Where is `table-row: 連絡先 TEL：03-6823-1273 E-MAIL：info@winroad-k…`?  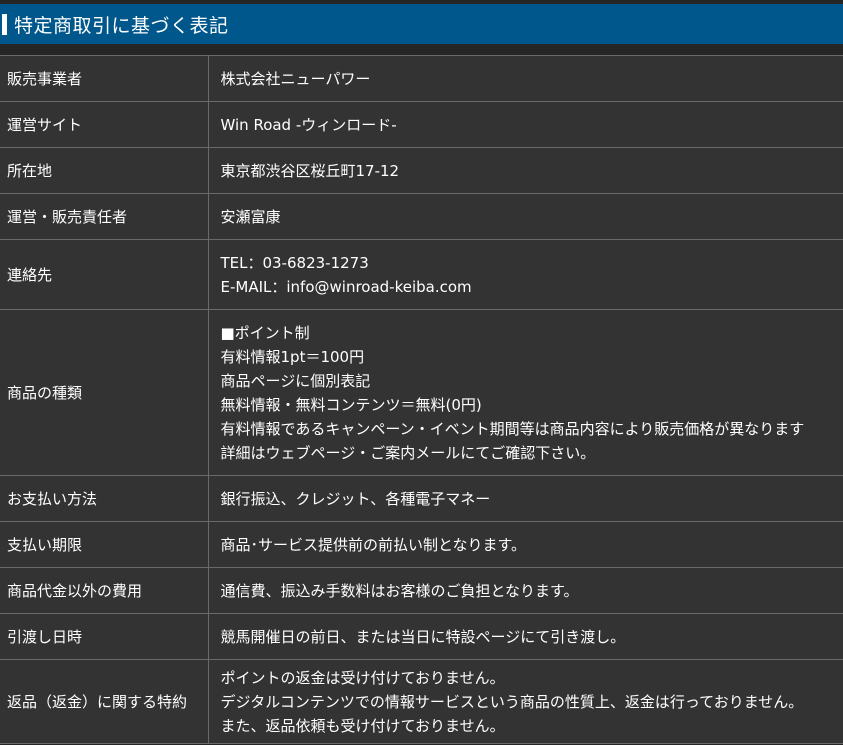 table-row: 連絡先 TEL：03-6823-1273 E-MAIL：info@winroad-k… is located at coordinates (421, 274).